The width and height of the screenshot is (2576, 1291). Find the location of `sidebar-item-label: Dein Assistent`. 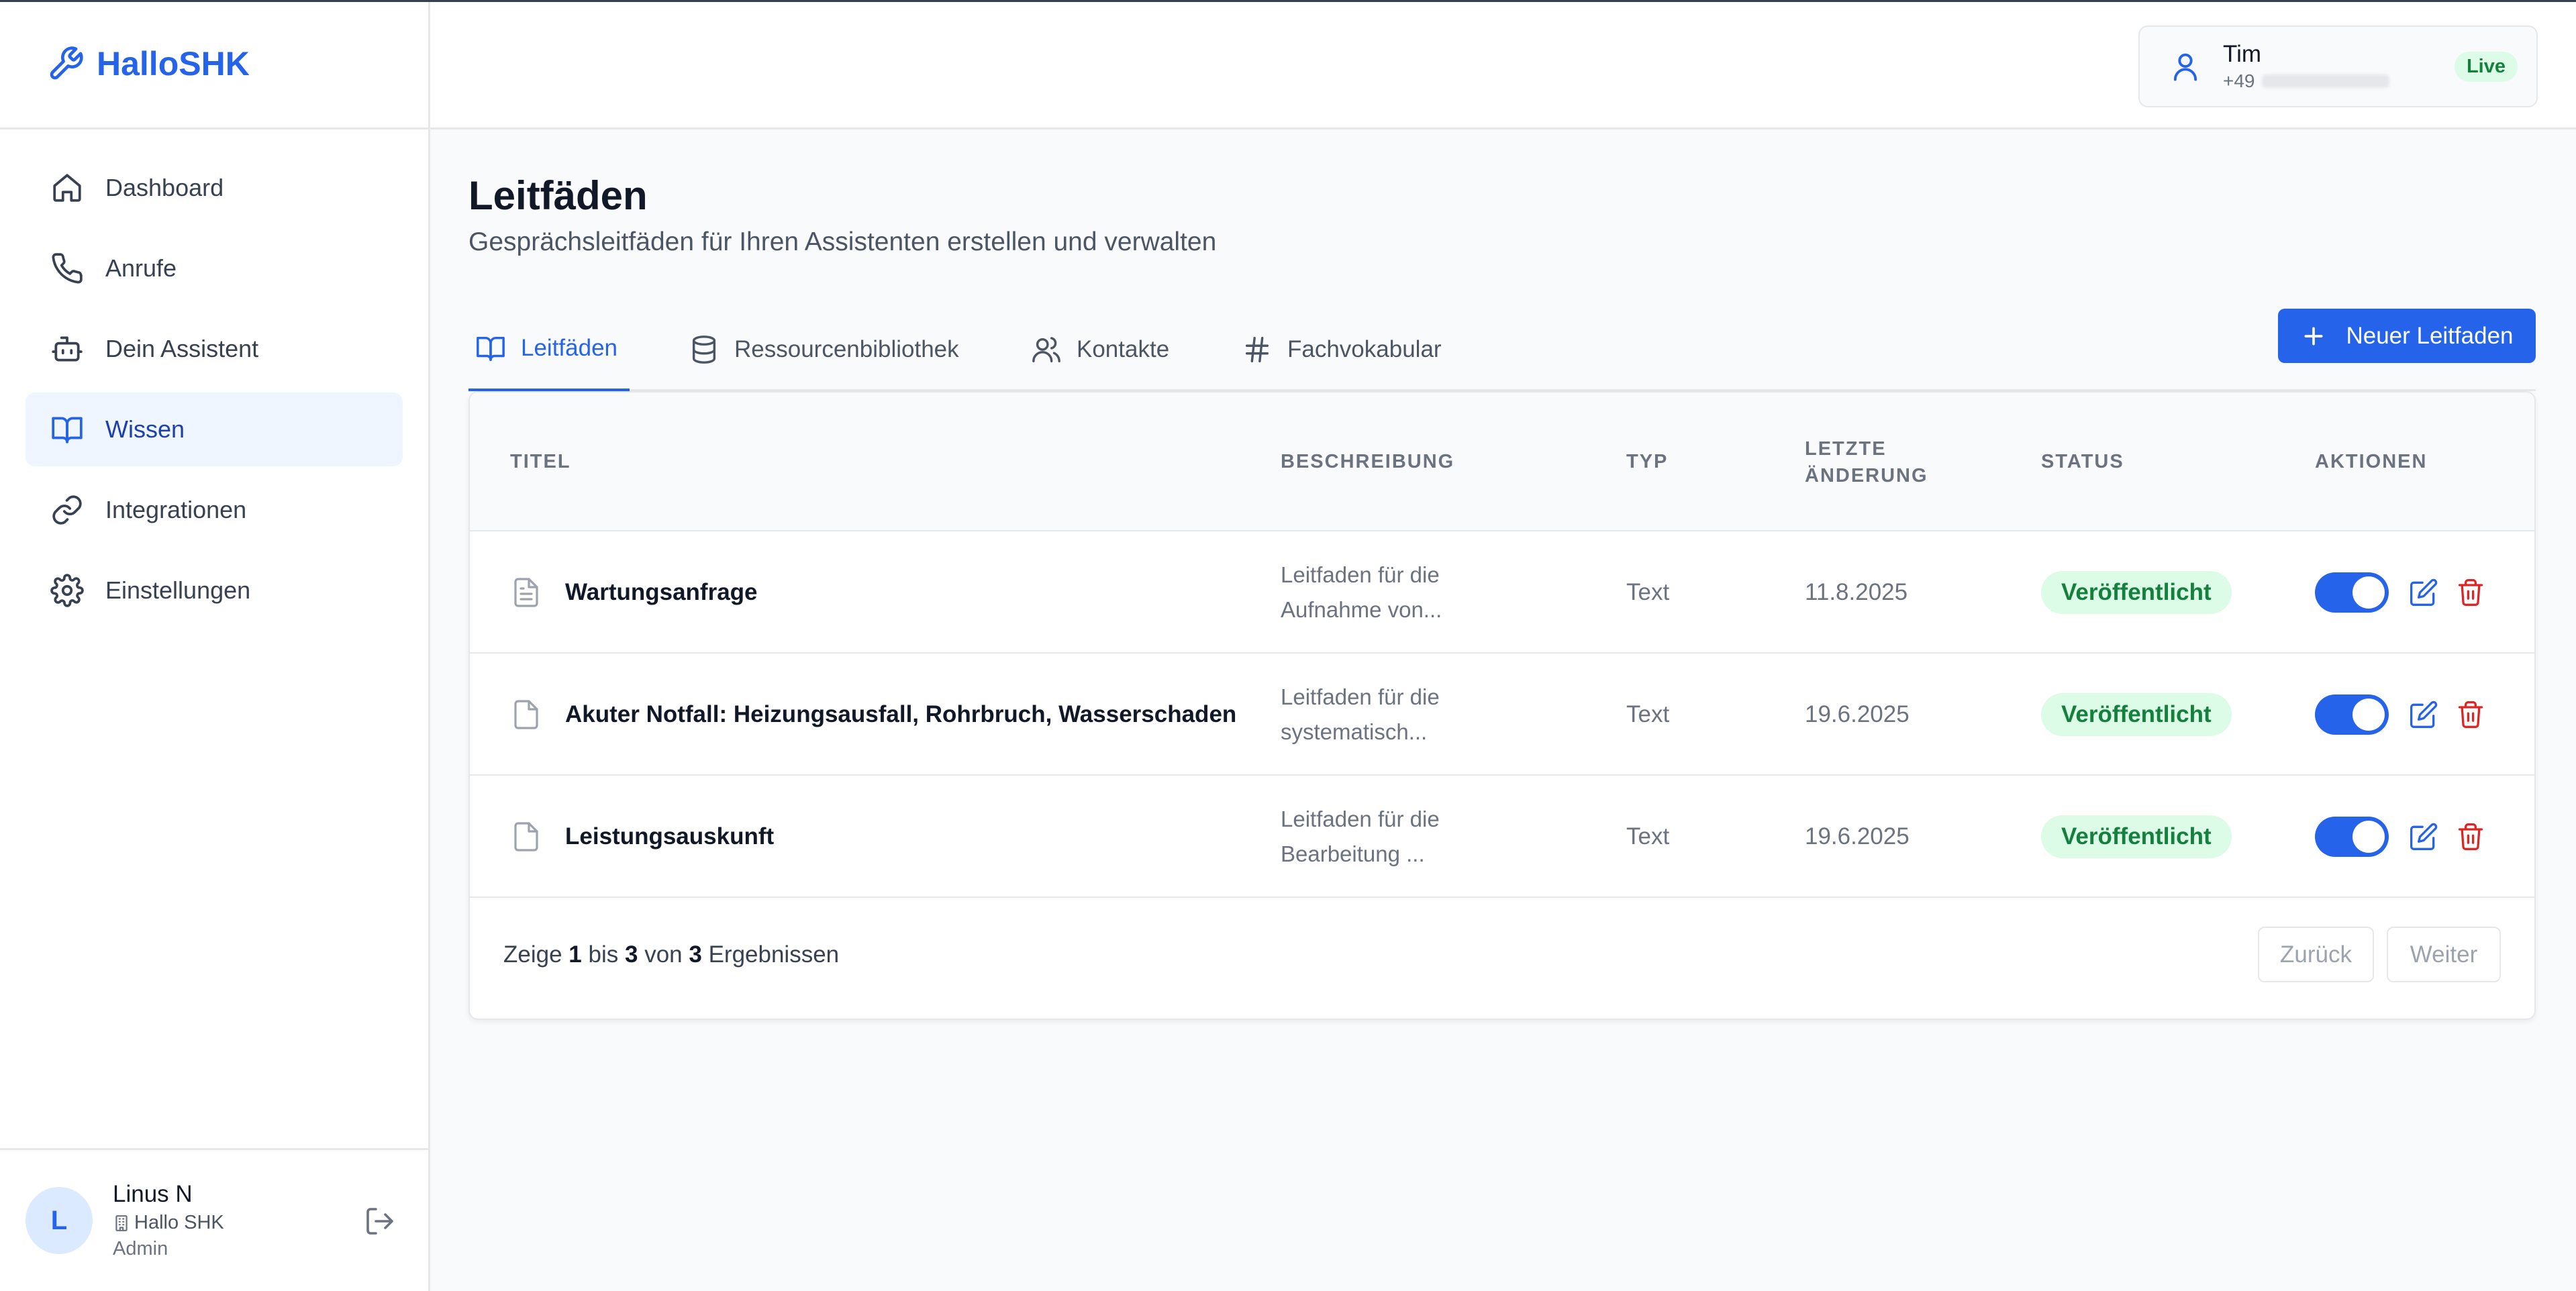

sidebar-item-label: Dein Assistent is located at coordinates (182, 348).